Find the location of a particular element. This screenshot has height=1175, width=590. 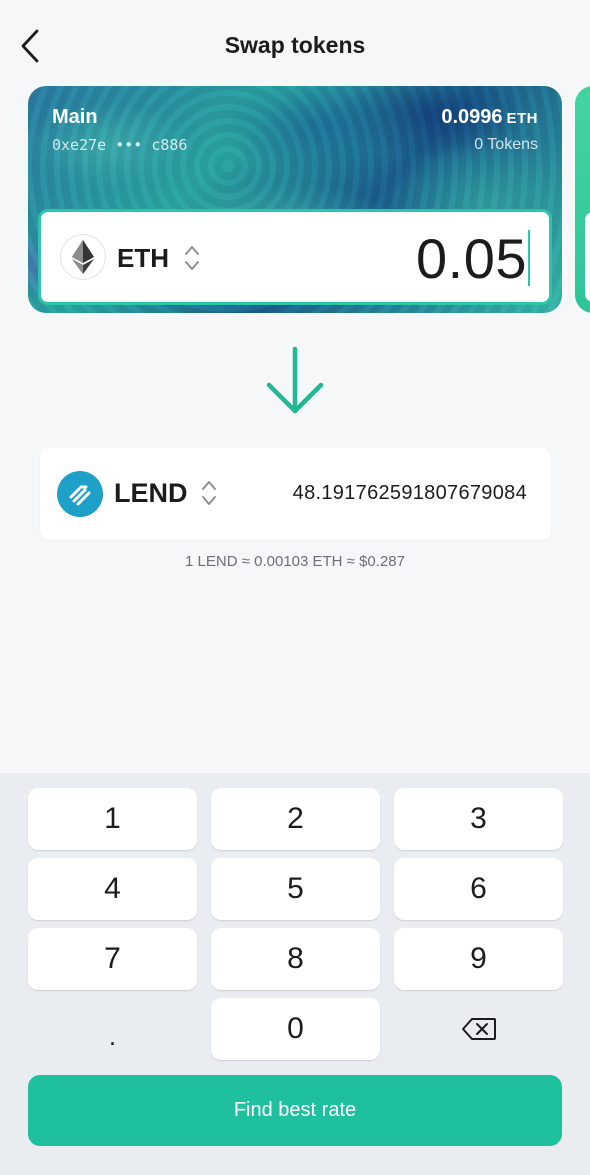

wallet-balance-unit: ETH is located at coordinates (522, 118).